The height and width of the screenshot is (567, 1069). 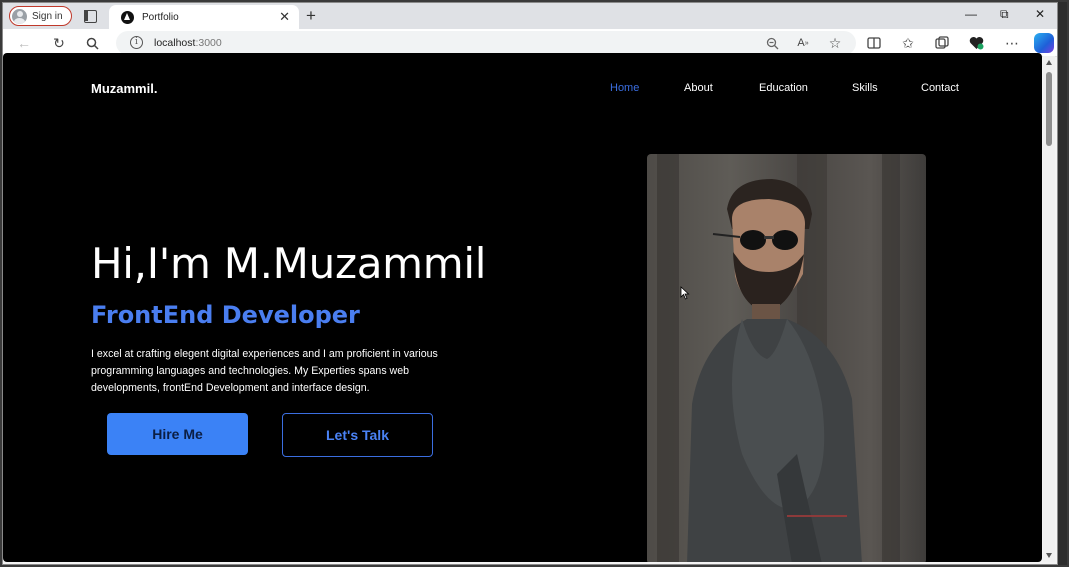 What do you see at coordinates (1062, 283) in the screenshot?
I see `outer-scrollbar` at bounding box center [1062, 283].